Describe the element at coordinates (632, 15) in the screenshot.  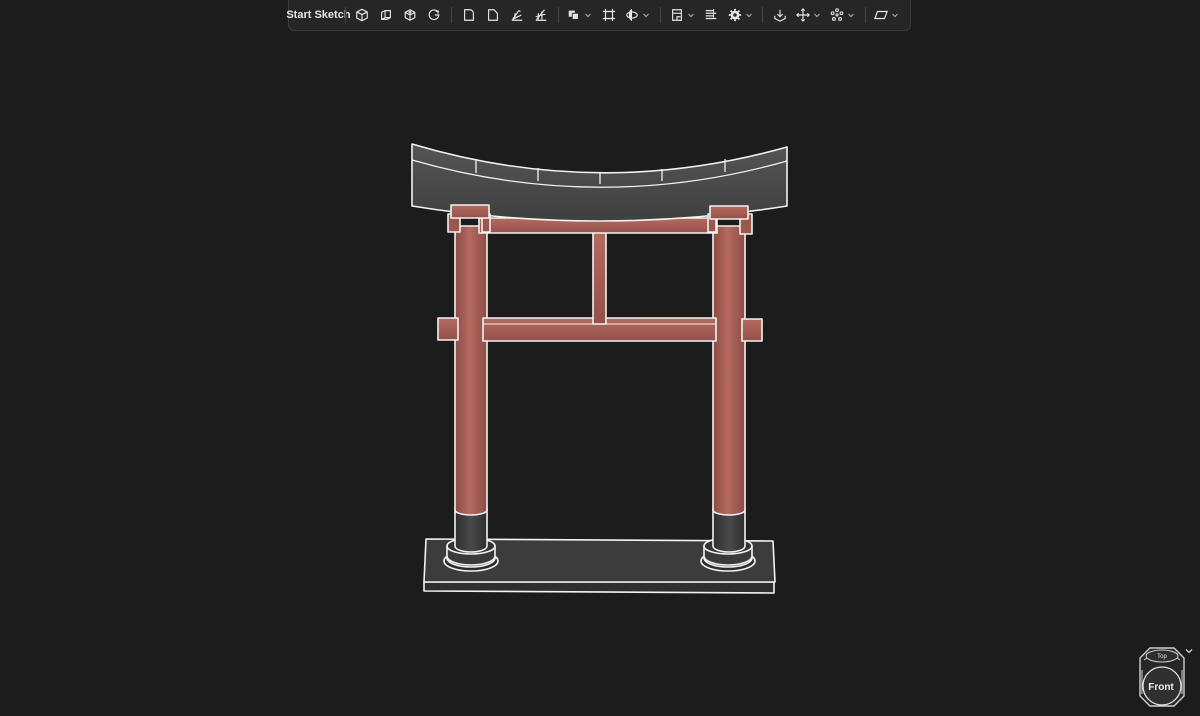
I see `helix-icon` at that location.